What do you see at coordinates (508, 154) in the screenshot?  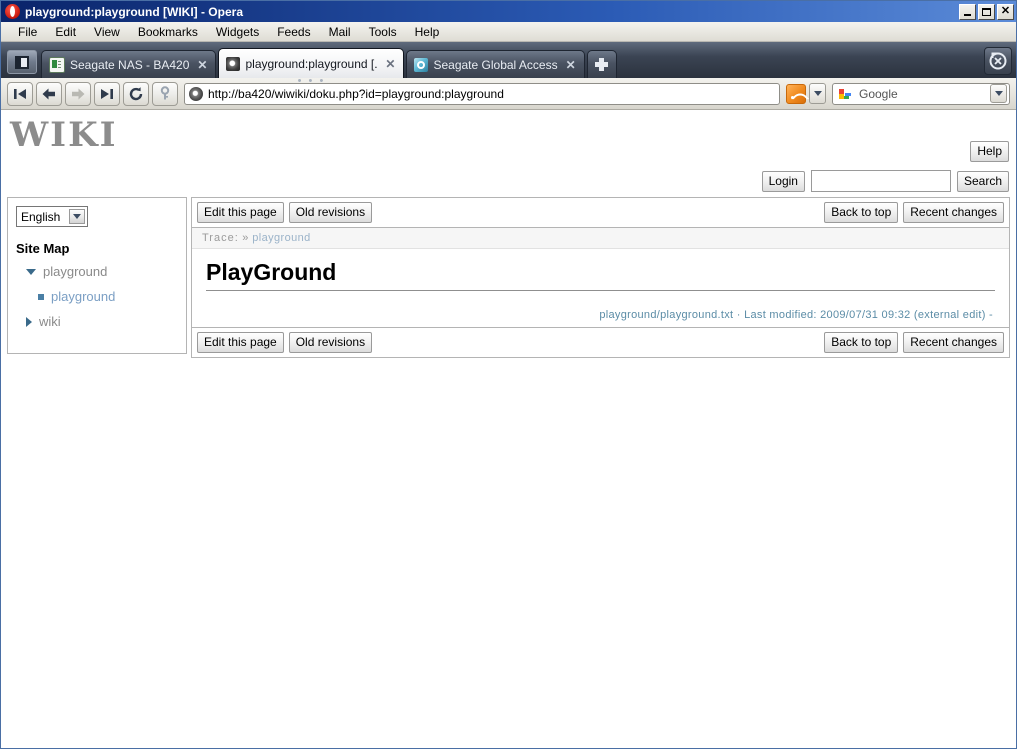 I see `wiki-header: WIKI Help Login Search` at bounding box center [508, 154].